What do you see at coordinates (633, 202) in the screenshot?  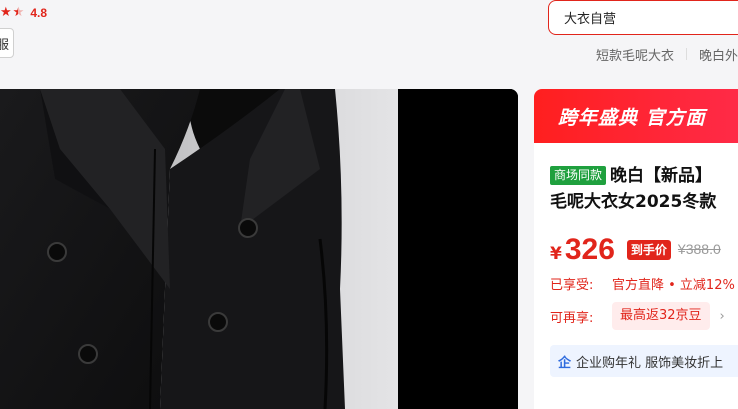 I see `title-line-2: 毛呢大衣女2025冬款` at bounding box center [633, 202].